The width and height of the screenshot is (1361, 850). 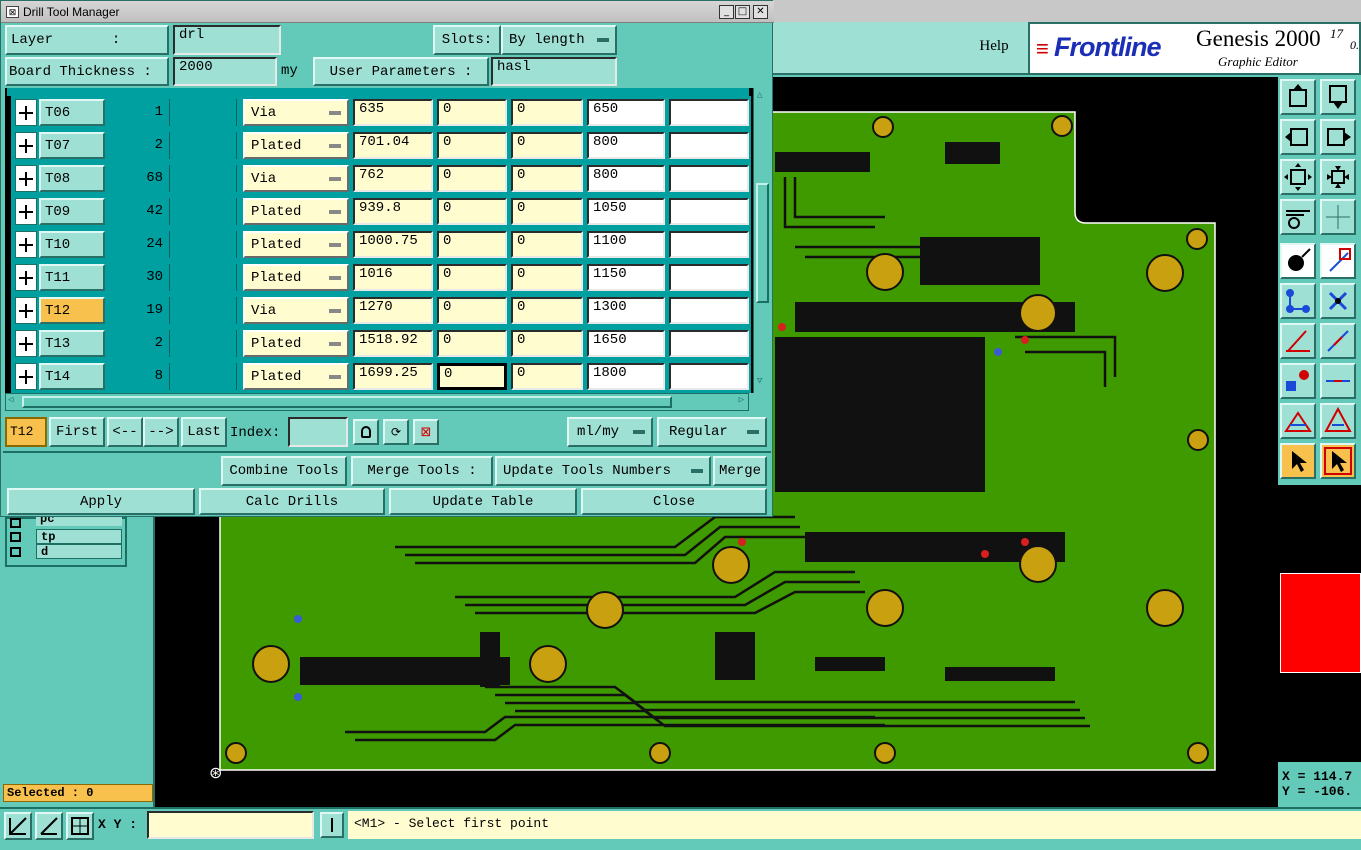 I want to click on close-icon: ✕, so click(x=760, y=12).